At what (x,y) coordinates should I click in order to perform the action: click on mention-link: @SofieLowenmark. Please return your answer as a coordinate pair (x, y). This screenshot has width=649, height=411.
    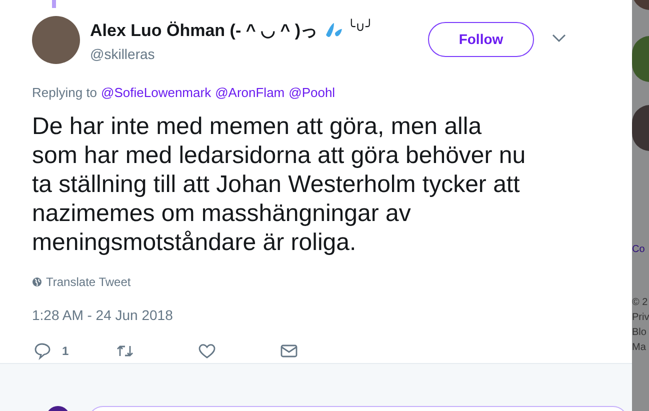
    Looking at the image, I should click on (156, 92).